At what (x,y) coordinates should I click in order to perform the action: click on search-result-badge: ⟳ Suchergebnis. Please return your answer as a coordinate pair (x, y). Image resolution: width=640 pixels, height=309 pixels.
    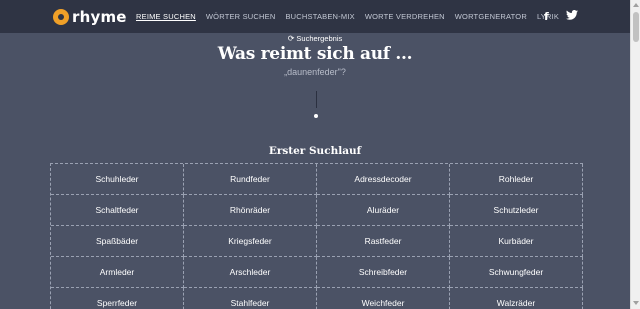
    Looking at the image, I should click on (315, 38).